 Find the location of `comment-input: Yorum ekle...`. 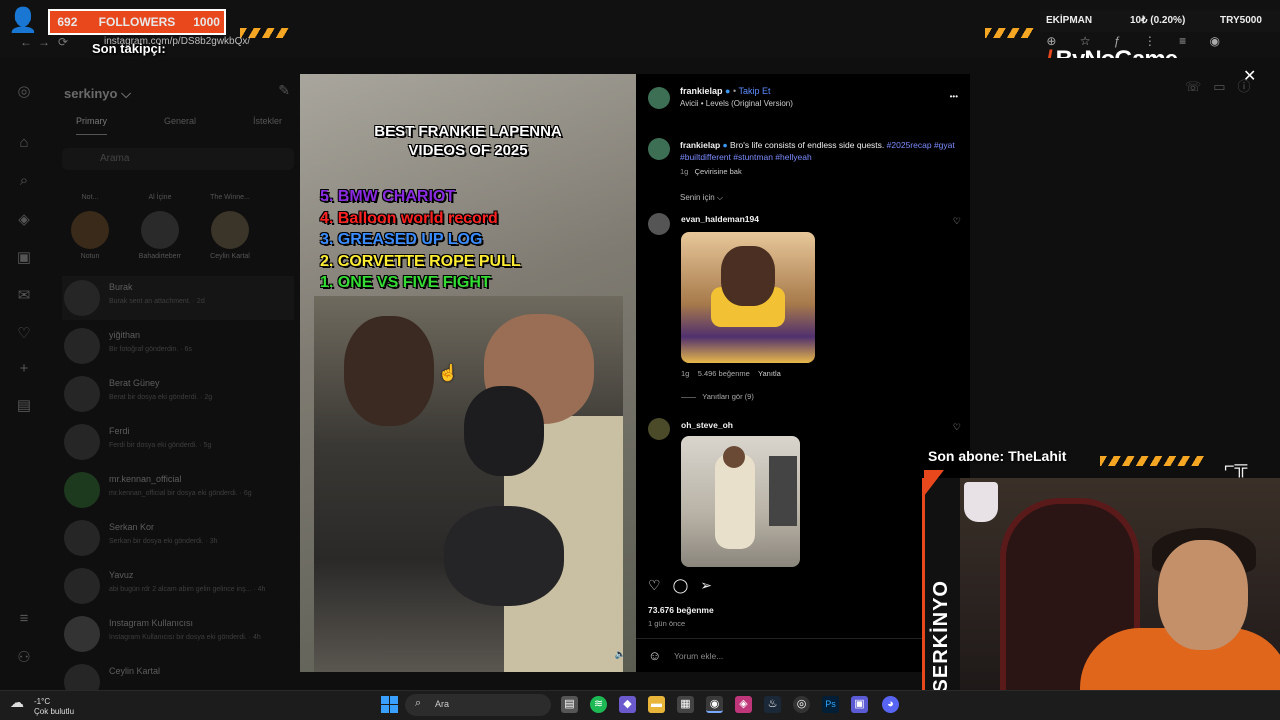

comment-input: Yorum ekle... is located at coordinates (698, 656).